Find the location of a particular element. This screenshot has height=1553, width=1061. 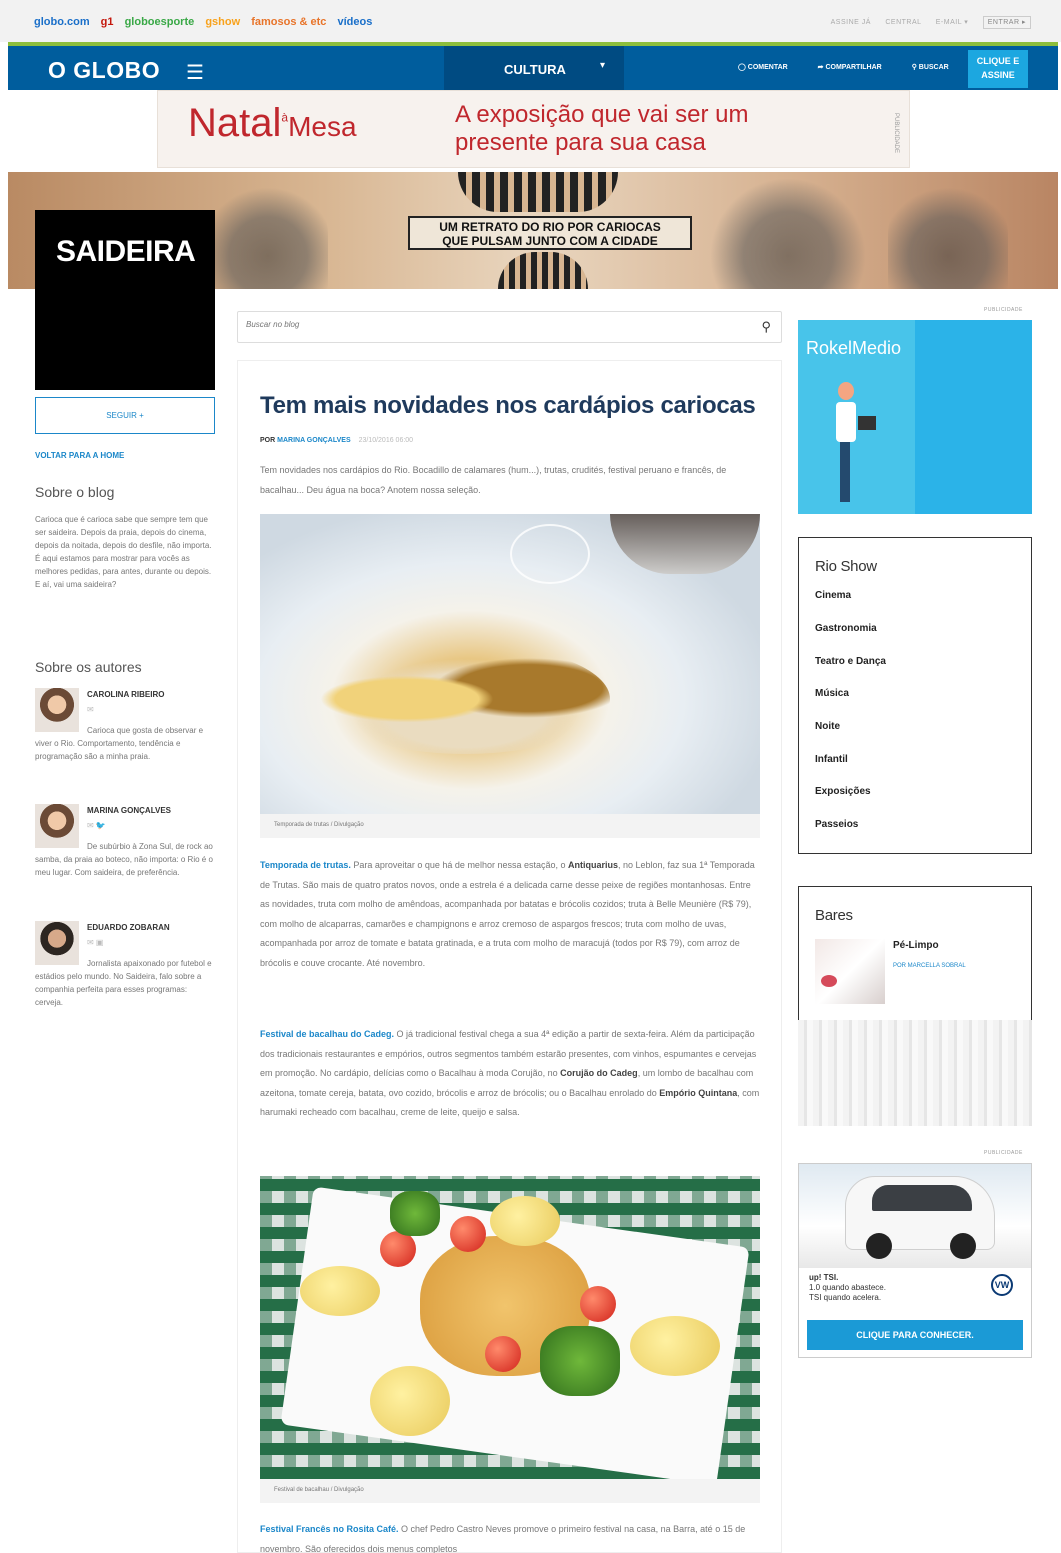

author-name: EDUARDO ZOBARAN is located at coordinates (128, 927).